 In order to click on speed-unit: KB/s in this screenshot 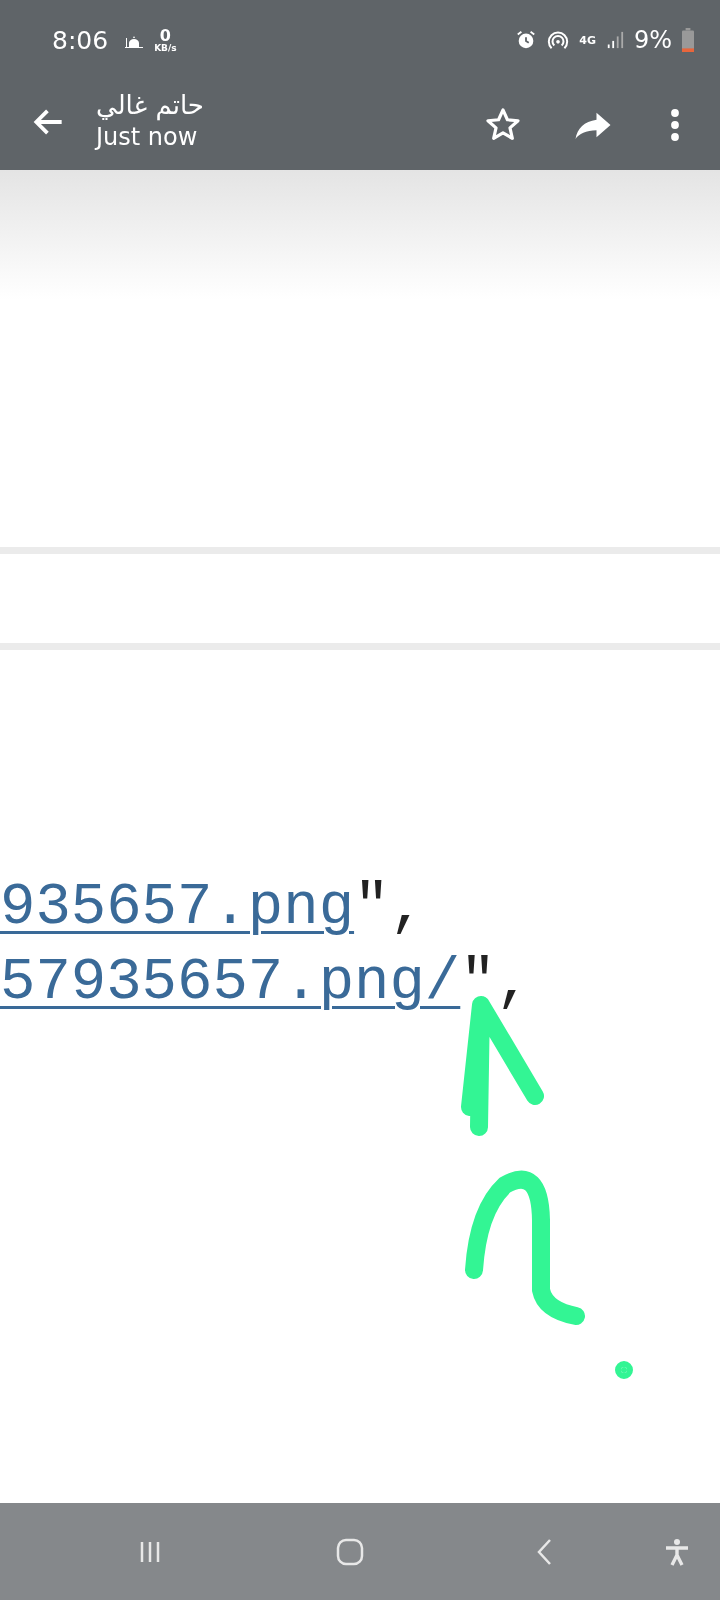, I will do `click(165, 48)`.